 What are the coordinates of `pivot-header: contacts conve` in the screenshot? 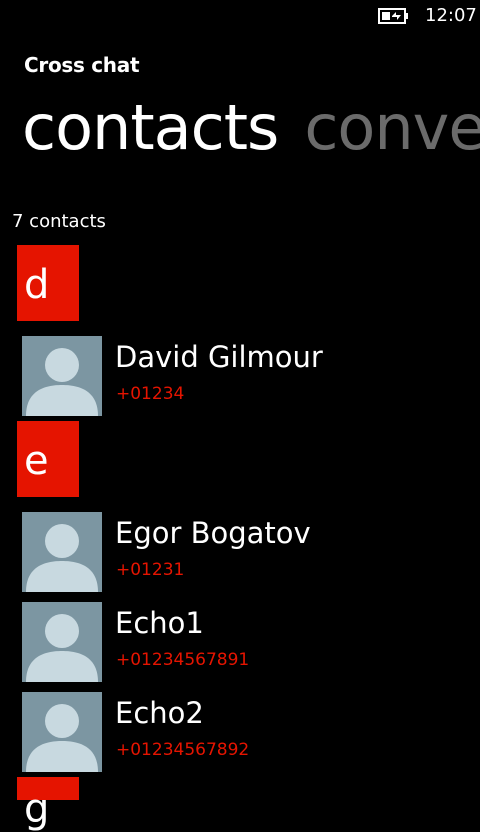 It's located at (251, 128).